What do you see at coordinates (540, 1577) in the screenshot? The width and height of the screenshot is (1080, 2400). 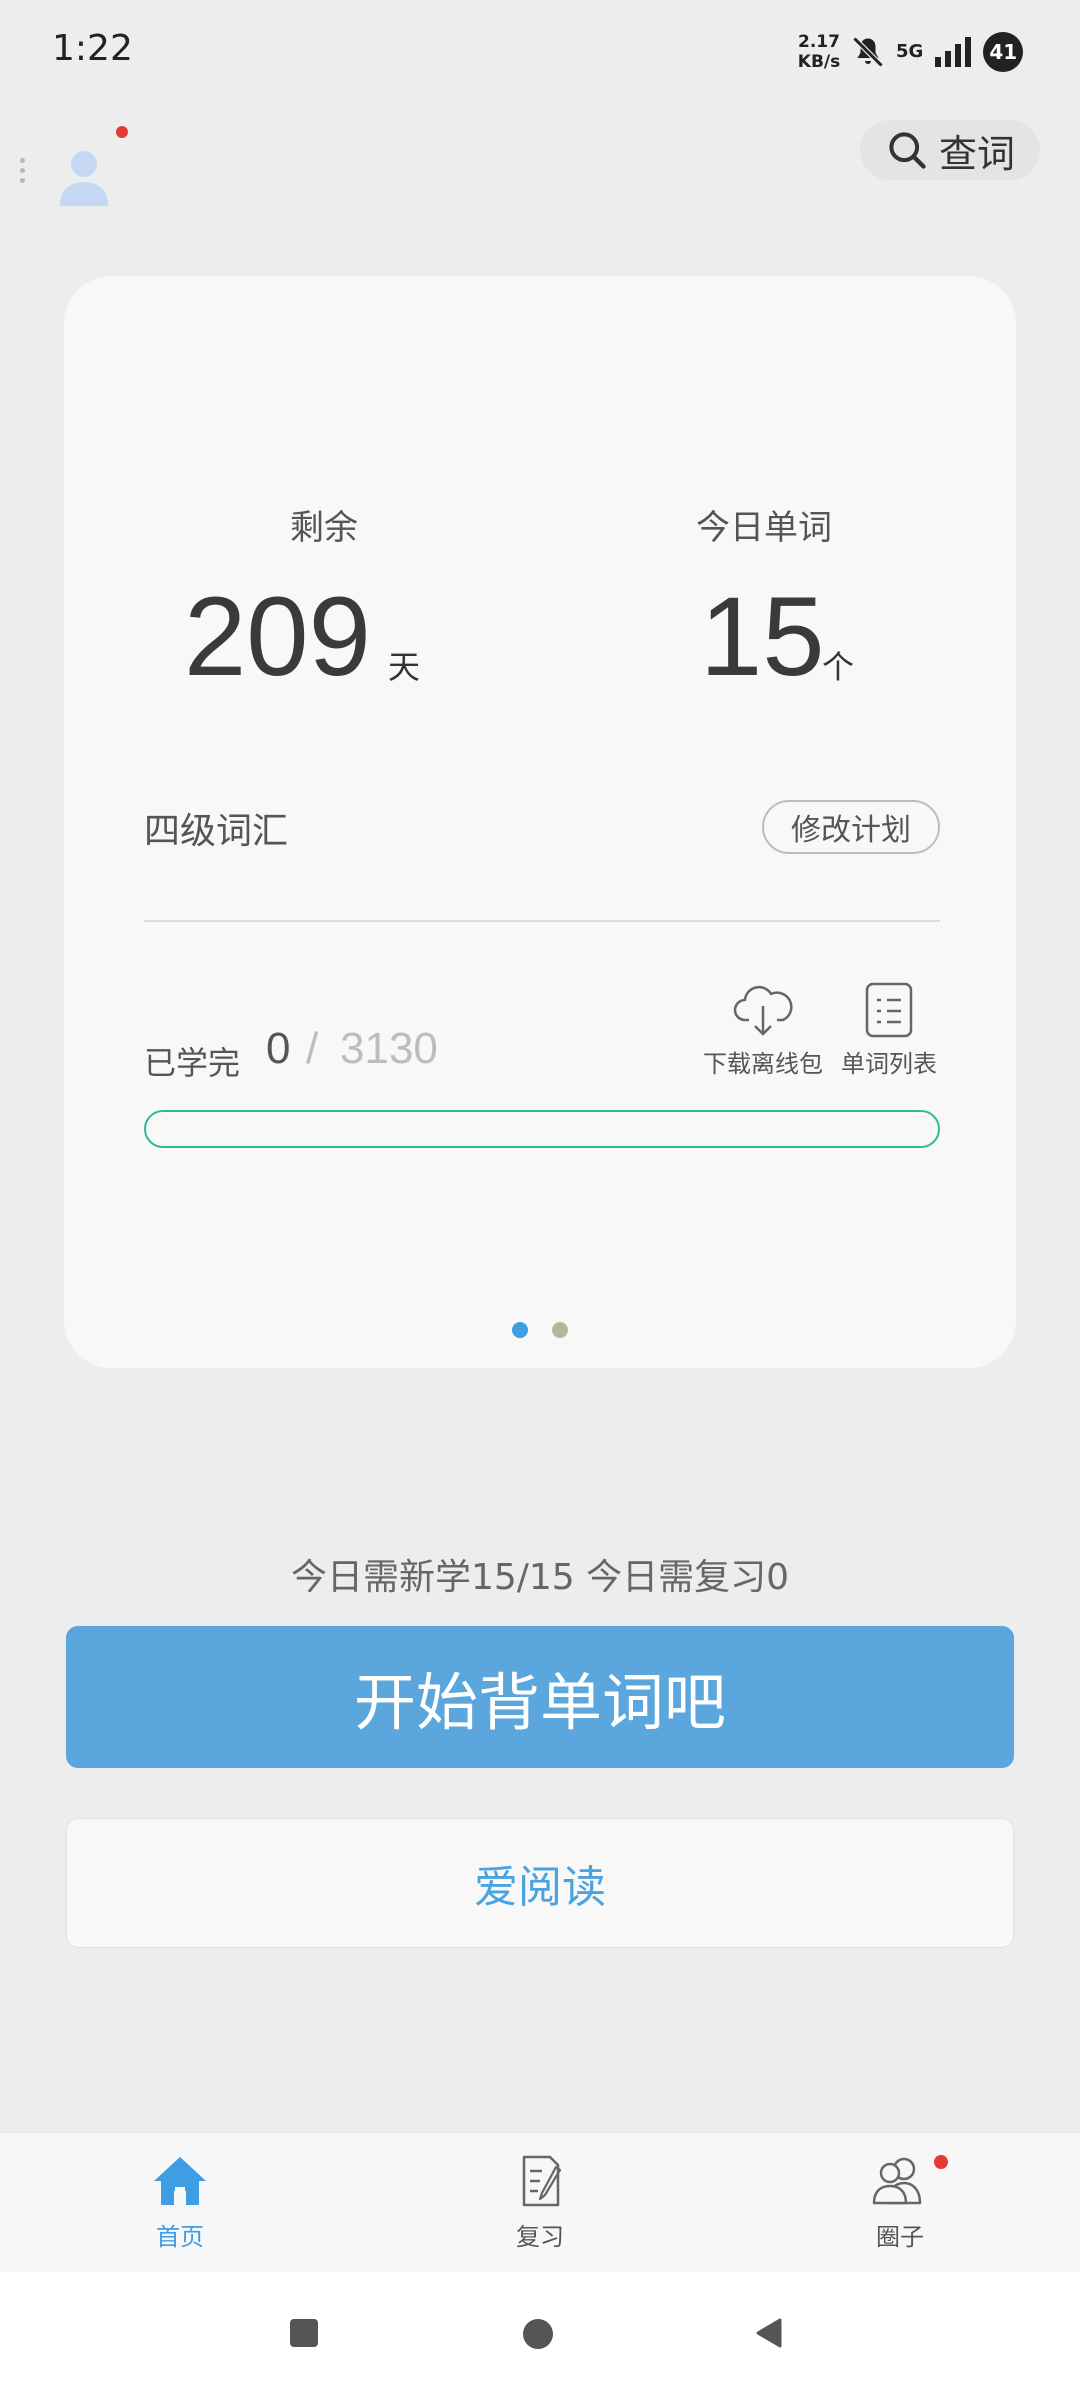 I see `daily-task-summary: 今日需新学15/15 今日需复习0` at bounding box center [540, 1577].